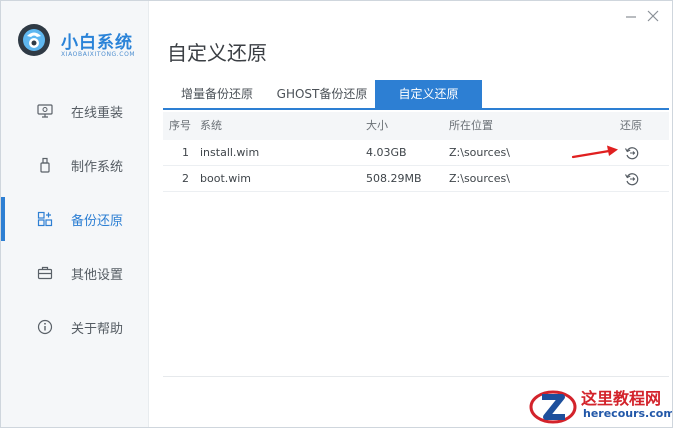  I want to click on logo: 小白系统 XIAOBAIXITONG.COM, so click(81, 45).